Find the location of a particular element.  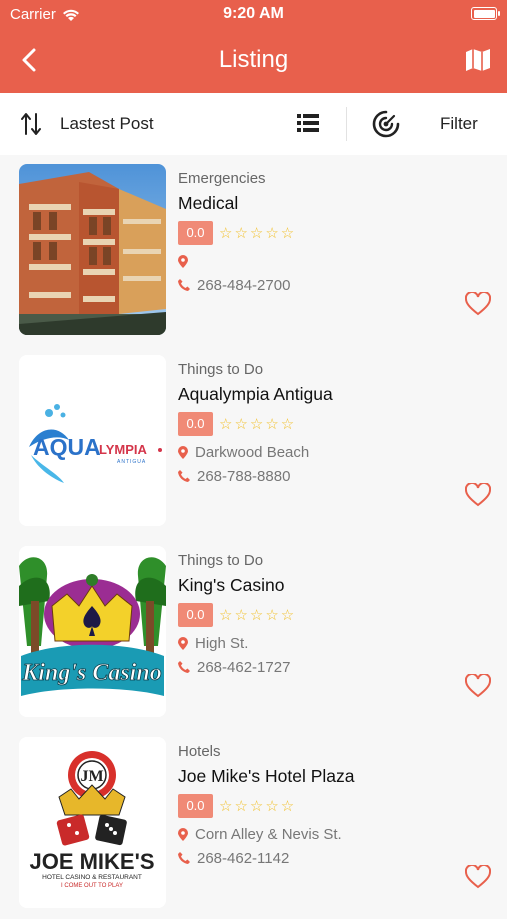

logo-jm-monogram: JM is located at coordinates (91, 776).